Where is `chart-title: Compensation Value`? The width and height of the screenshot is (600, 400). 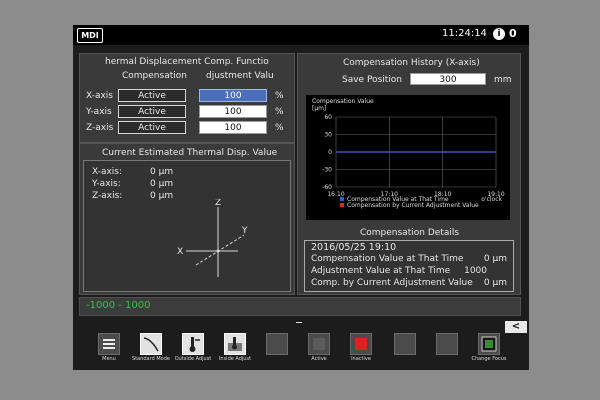
chart-title: Compensation Value is located at coordinates (343, 101).